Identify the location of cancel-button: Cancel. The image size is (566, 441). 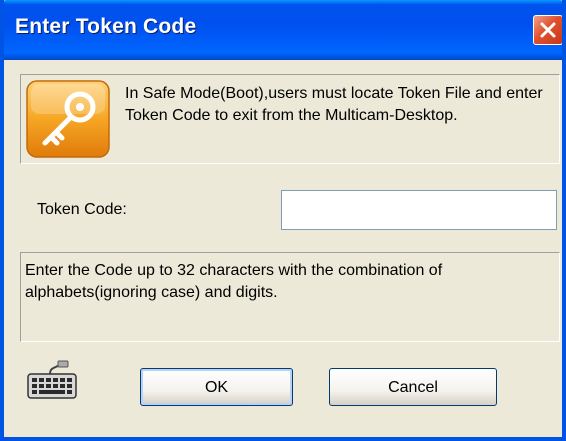
(413, 387).